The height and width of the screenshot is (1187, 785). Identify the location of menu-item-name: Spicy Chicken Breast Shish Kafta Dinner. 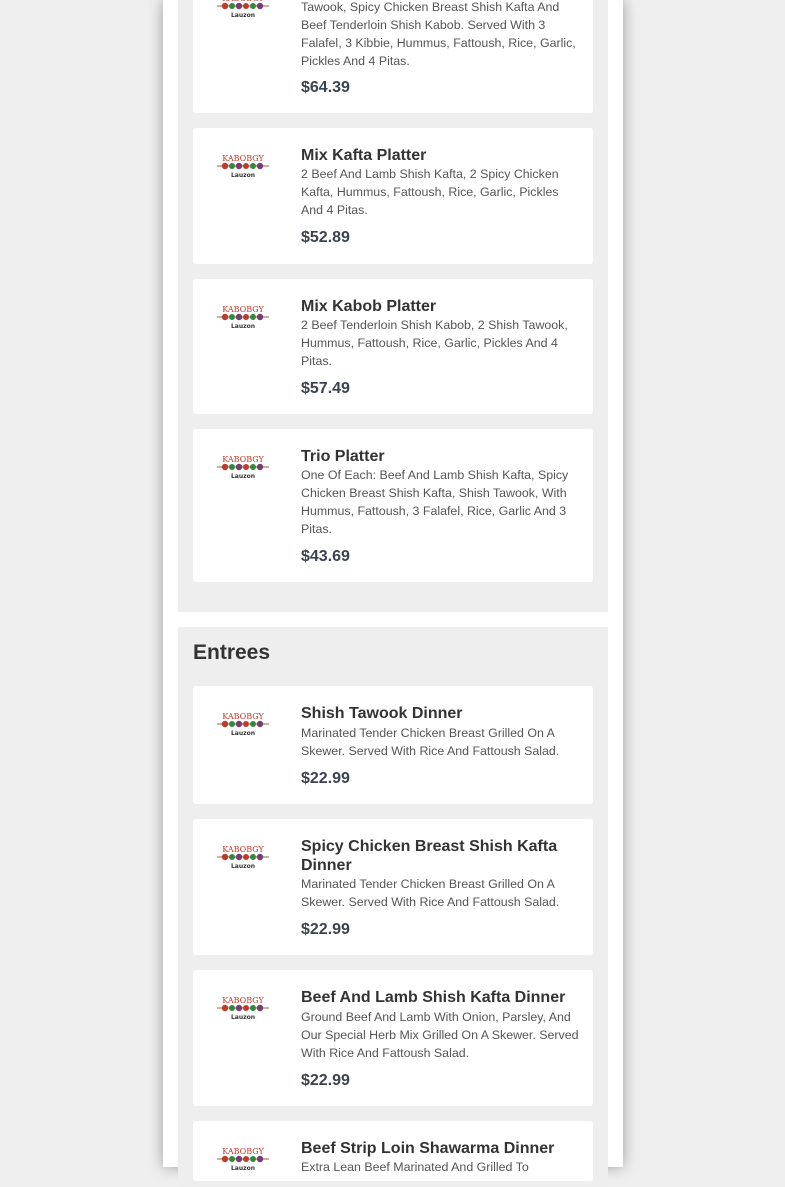
(443, 856).